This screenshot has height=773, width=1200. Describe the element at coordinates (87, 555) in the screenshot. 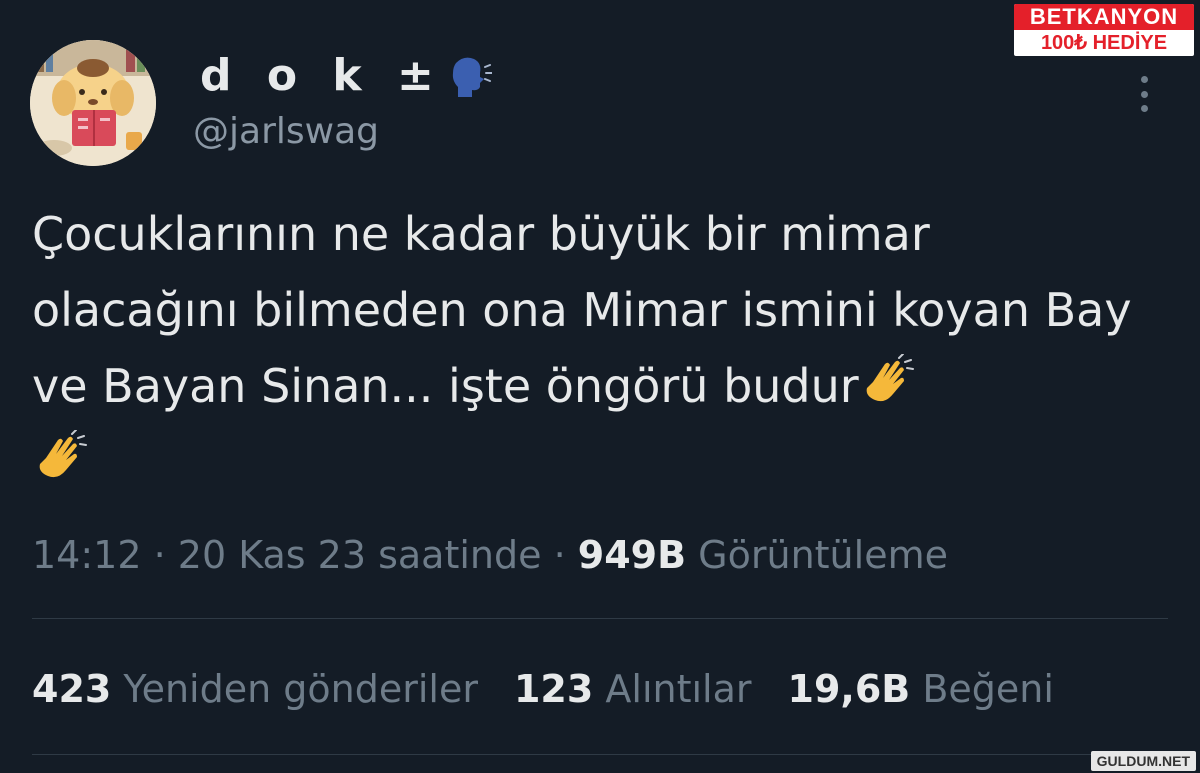

I see `tweet-time: 14:12` at that location.